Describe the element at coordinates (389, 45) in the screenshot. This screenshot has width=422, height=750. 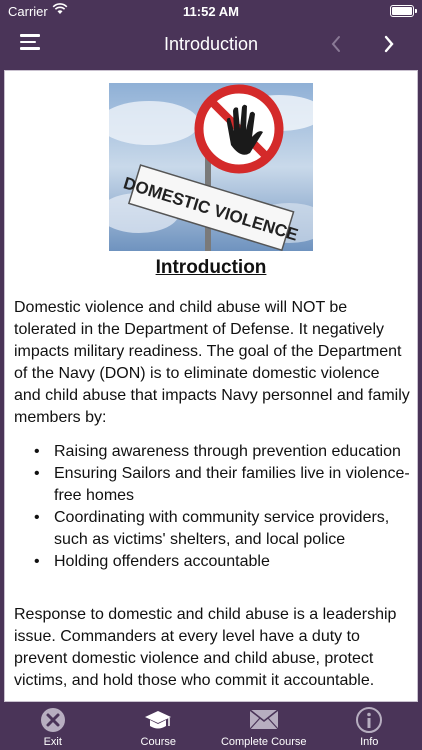
I see `chevron-right-icon` at that location.